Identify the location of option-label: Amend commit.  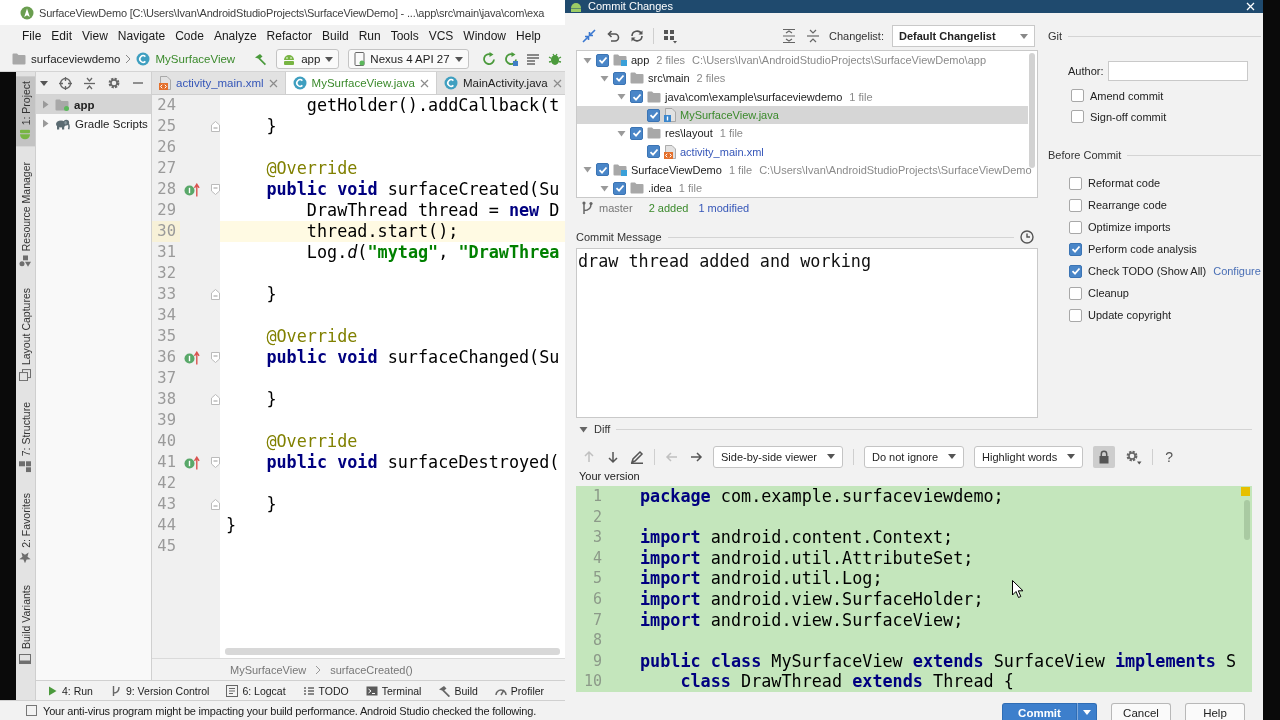
(1127, 95).